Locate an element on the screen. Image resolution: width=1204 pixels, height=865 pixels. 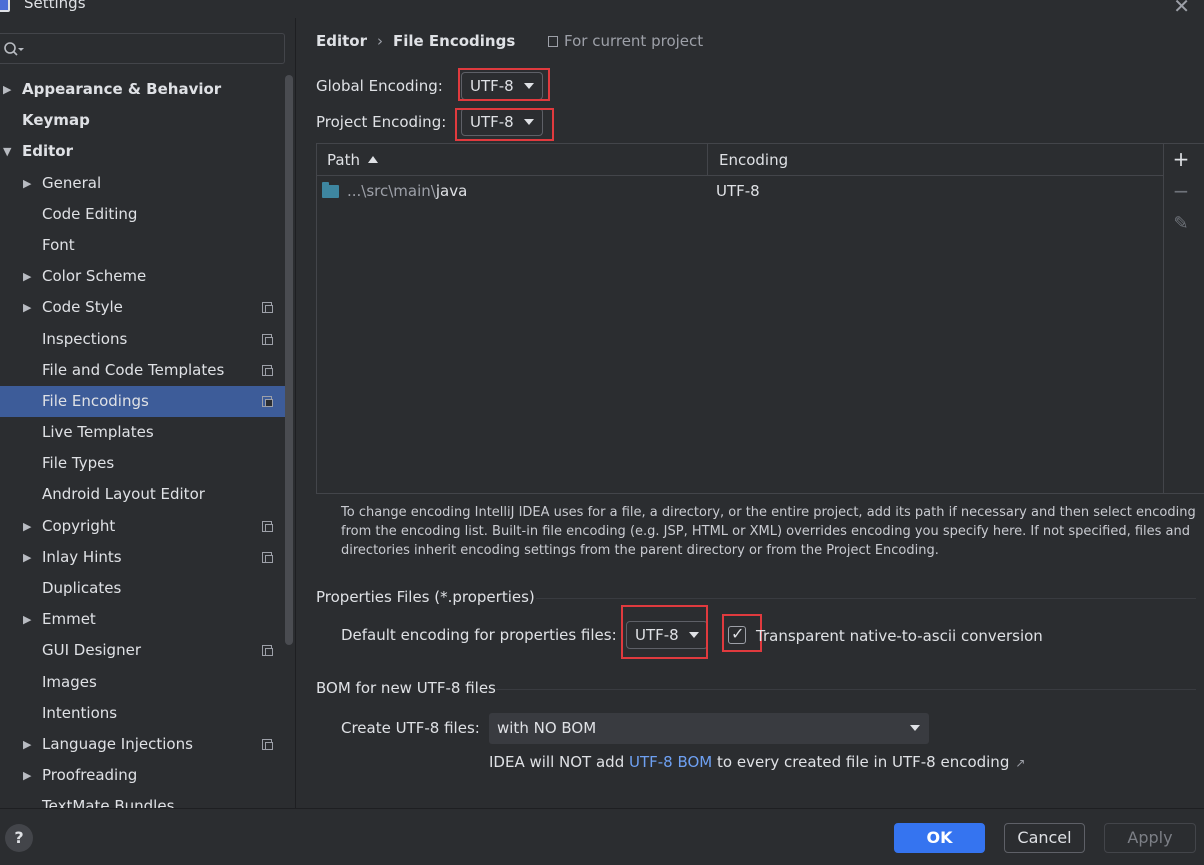
sidebar-item-label: File and Code Templates is located at coordinates (133, 369).